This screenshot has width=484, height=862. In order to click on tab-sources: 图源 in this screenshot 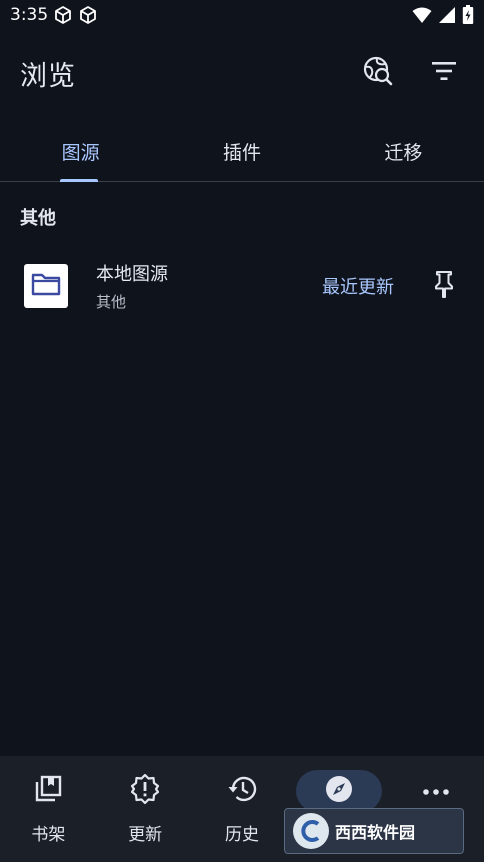, I will do `click(80, 152)`.